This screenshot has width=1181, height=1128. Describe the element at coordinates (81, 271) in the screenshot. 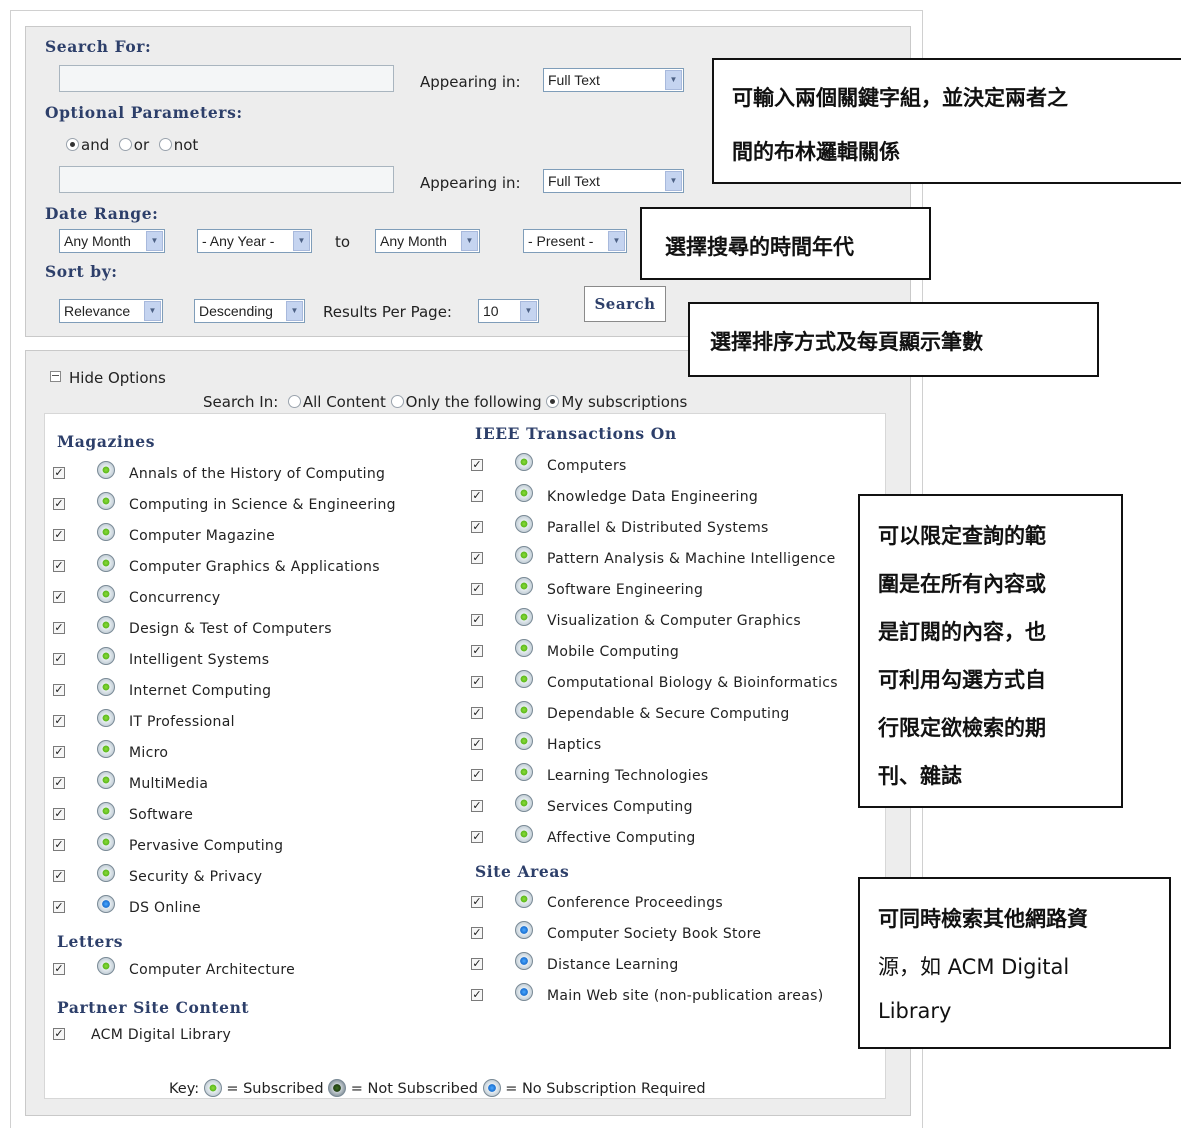

I see `sort-by-heading: Sort by:` at that location.